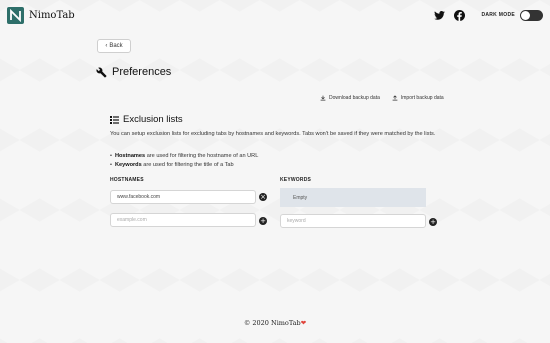 The height and width of the screenshot is (343, 550). I want to click on page-title-text: Preferences, so click(142, 72).